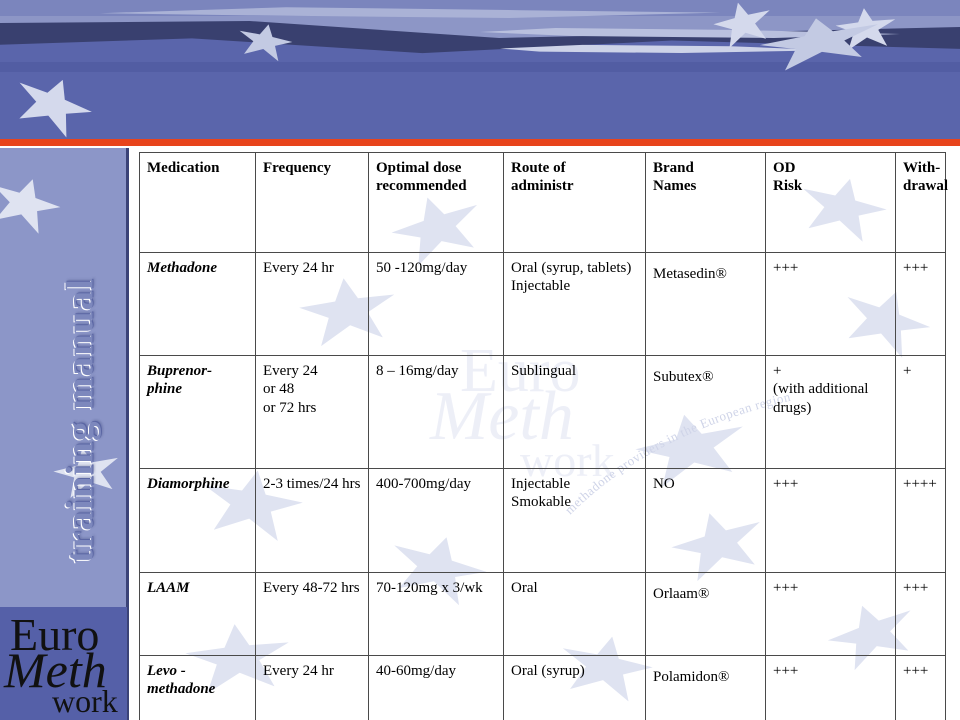 The width and height of the screenshot is (960, 720). What do you see at coordinates (574, 412) in the screenshot?
I see `cell-route: Sublingual` at bounding box center [574, 412].